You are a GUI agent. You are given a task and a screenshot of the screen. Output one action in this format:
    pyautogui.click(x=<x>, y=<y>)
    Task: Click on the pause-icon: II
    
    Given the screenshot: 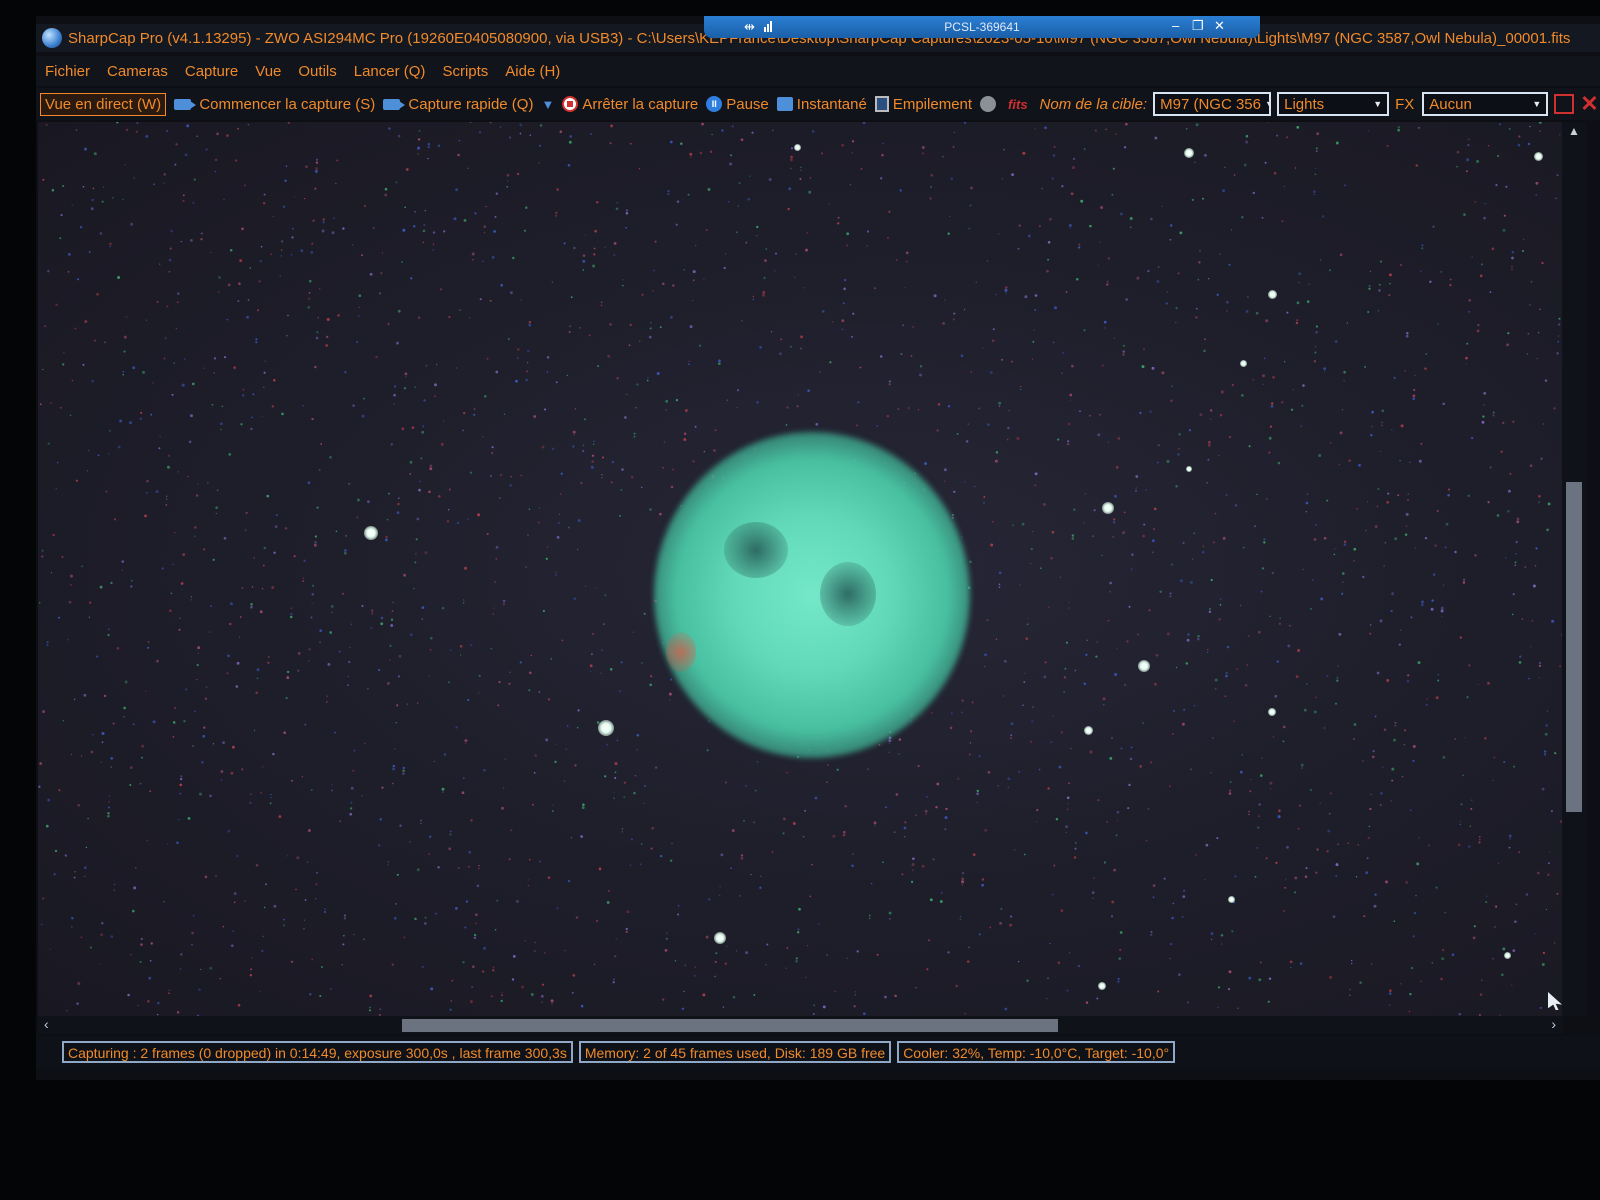 What is the action you would take?
    pyautogui.click(x=714, y=104)
    